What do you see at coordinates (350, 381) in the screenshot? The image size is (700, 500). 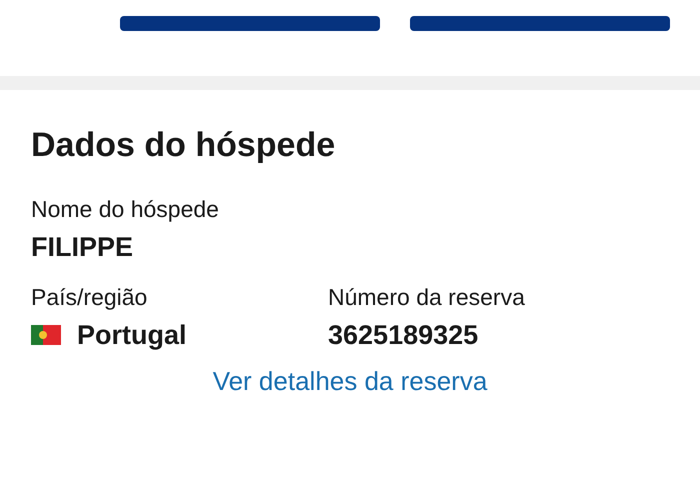 I see `details-link: Ver detalhes da reserva` at bounding box center [350, 381].